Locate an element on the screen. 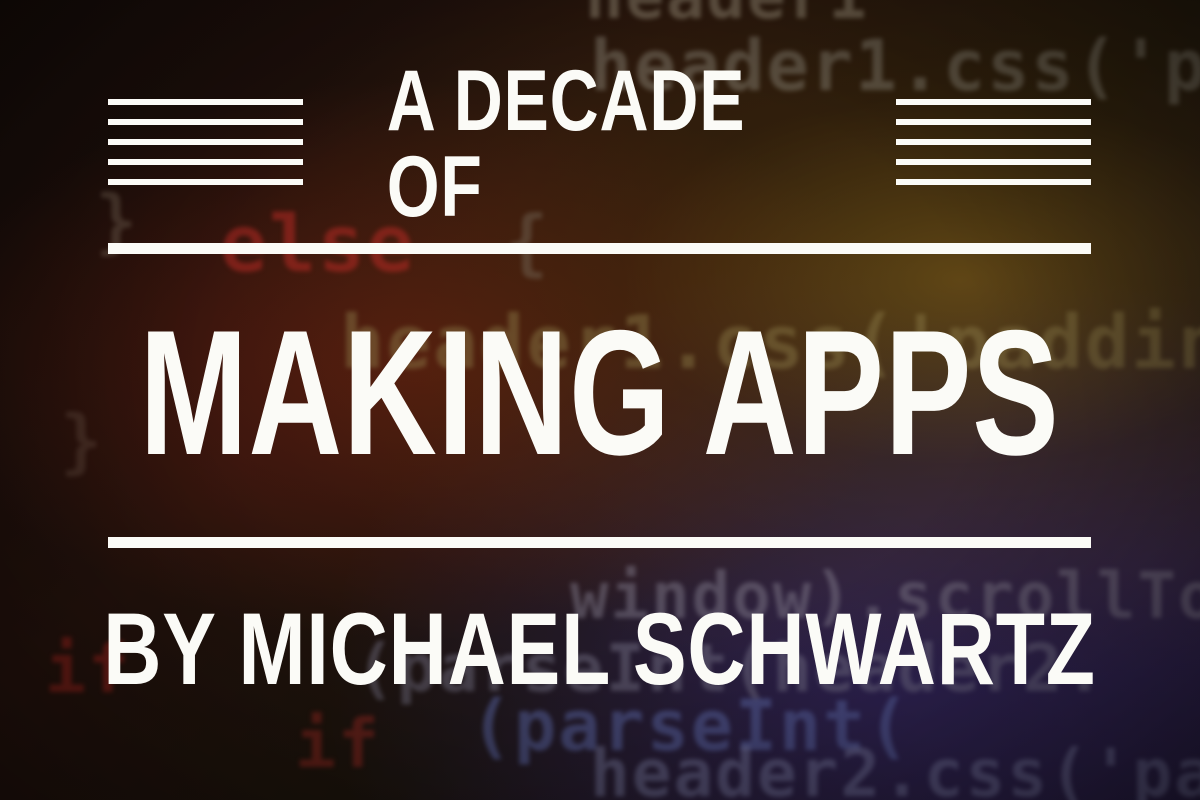 The height and width of the screenshot is (800, 1200). author-byline: BY MICHAEL SCHWARTZ is located at coordinates (599, 649).